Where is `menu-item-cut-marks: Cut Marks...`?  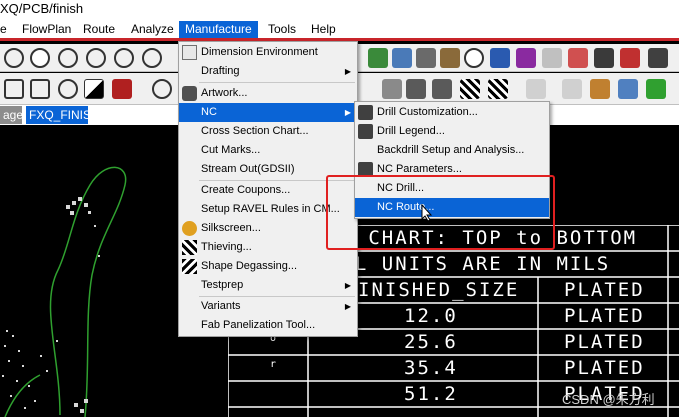
menu-item-cut-marks: Cut Marks... is located at coordinates (268, 150).